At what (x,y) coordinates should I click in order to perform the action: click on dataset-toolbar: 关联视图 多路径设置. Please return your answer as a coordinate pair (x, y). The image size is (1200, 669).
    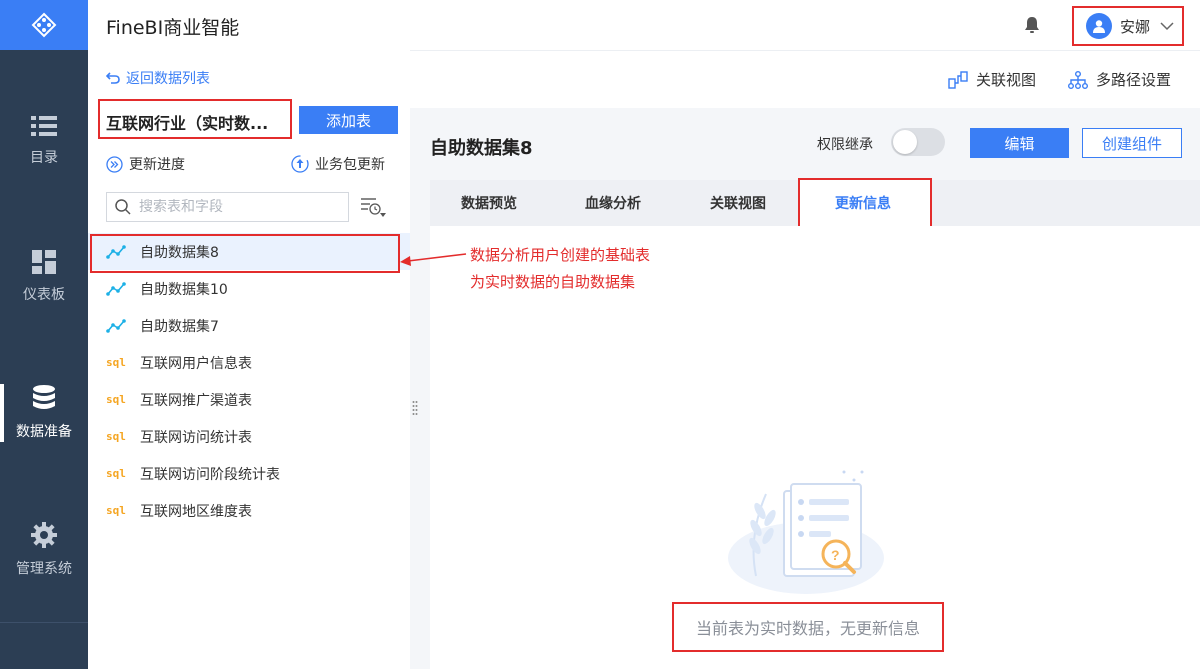
    Looking at the image, I should click on (805, 79).